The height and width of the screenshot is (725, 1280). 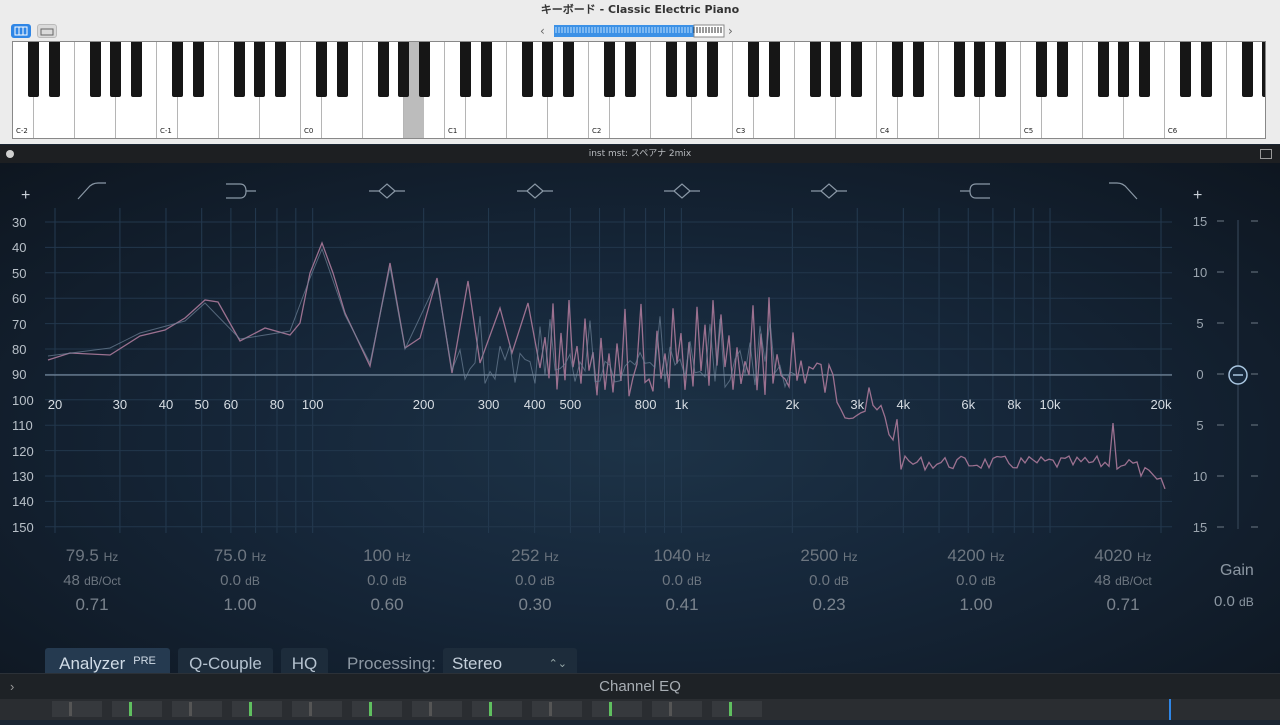 What do you see at coordinates (682, 605) in the screenshot?
I see `band-q: 0.41` at bounding box center [682, 605].